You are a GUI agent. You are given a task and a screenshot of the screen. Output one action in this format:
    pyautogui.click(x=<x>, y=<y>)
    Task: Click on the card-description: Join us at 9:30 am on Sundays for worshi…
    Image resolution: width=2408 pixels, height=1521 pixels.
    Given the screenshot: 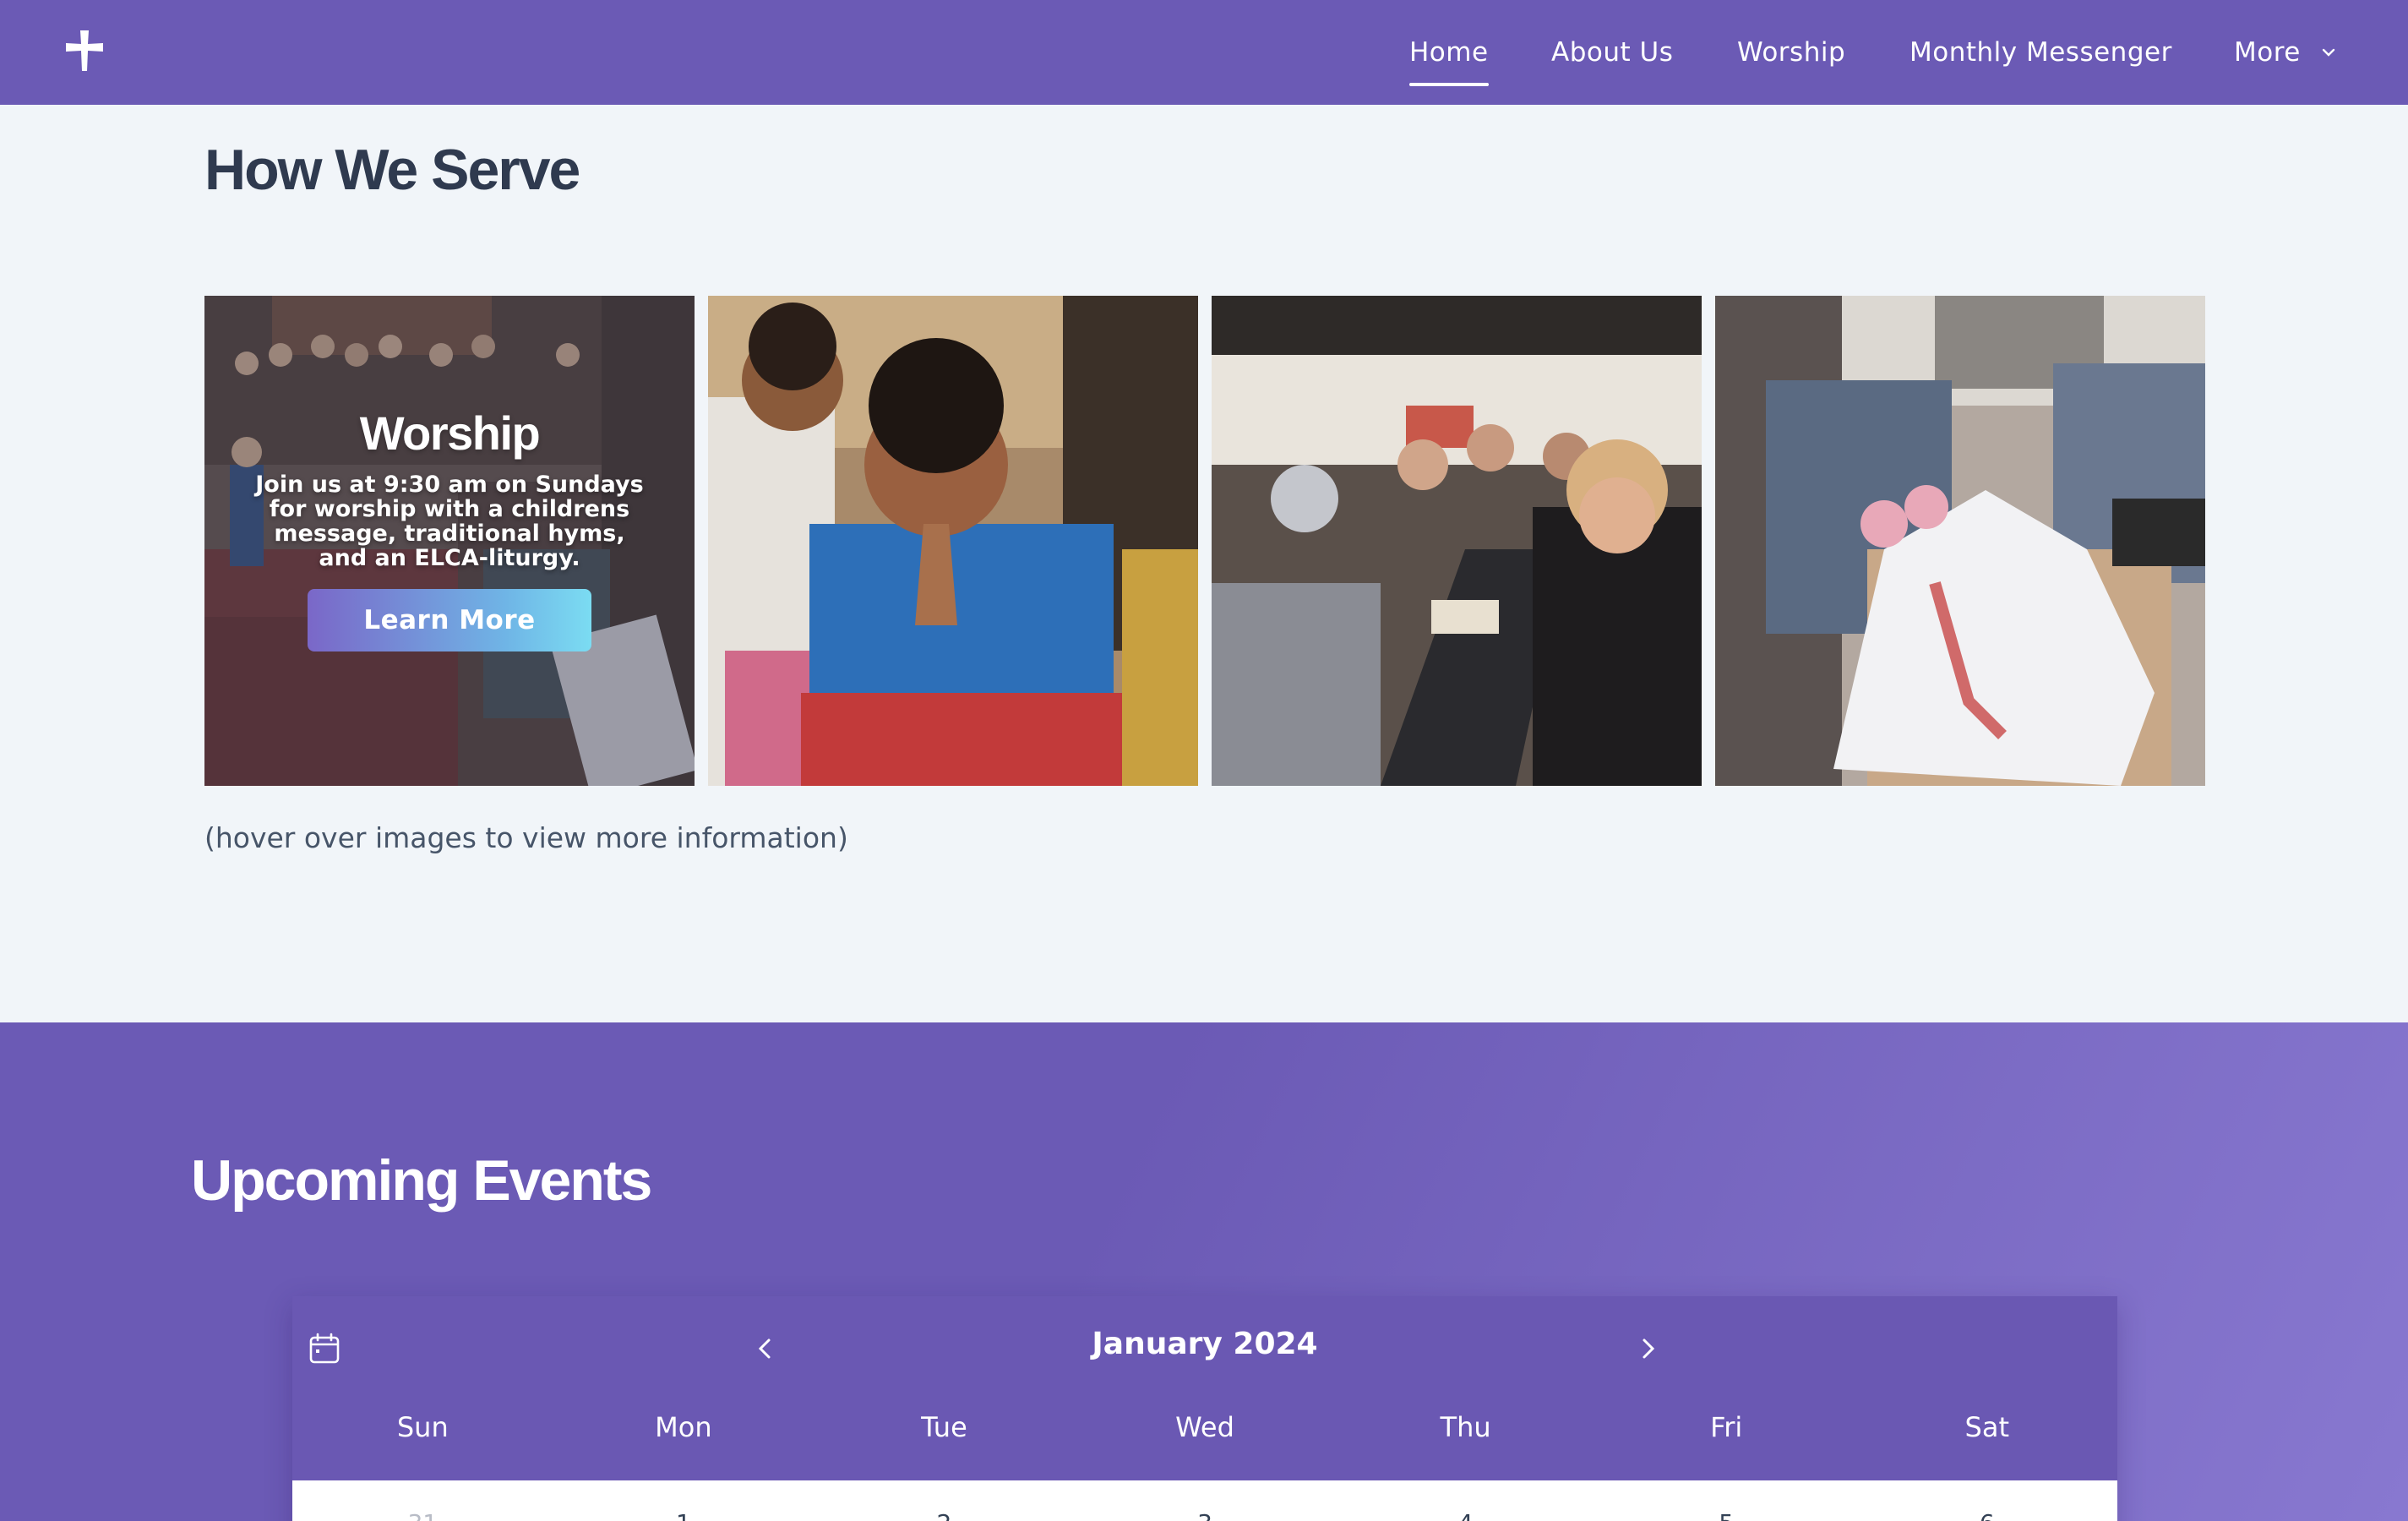 What is the action you would take?
    pyautogui.click(x=449, y=521)
    